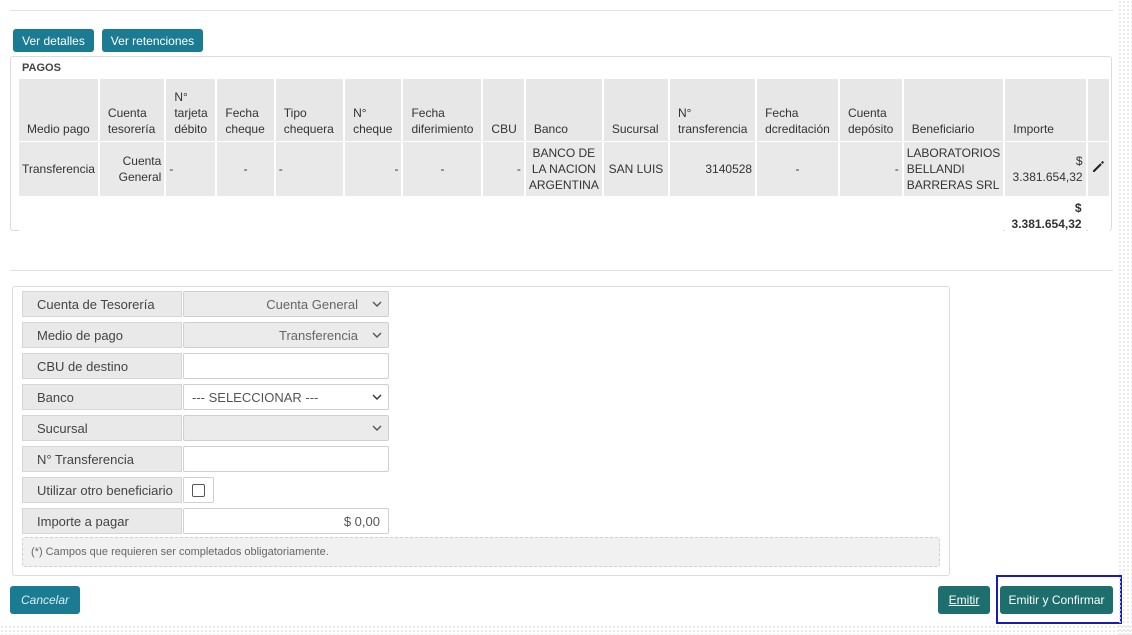  Describe the element at coordinates (870, 110) in the screenshot. I see `col-cuenta-deposito: Cuenta depósito` at that location.